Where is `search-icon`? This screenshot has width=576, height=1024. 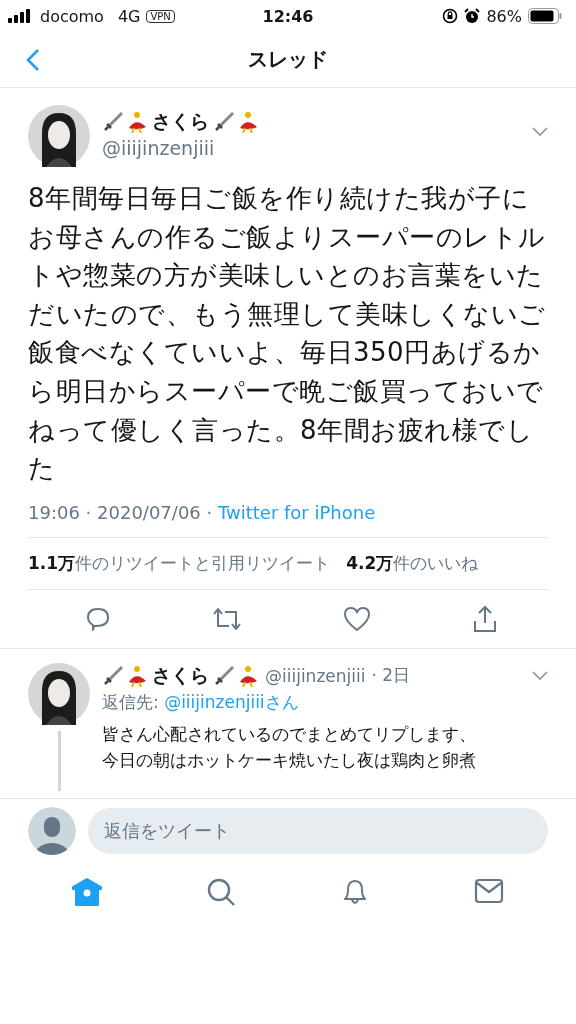 search-icon is located at coordinates (221, 891).